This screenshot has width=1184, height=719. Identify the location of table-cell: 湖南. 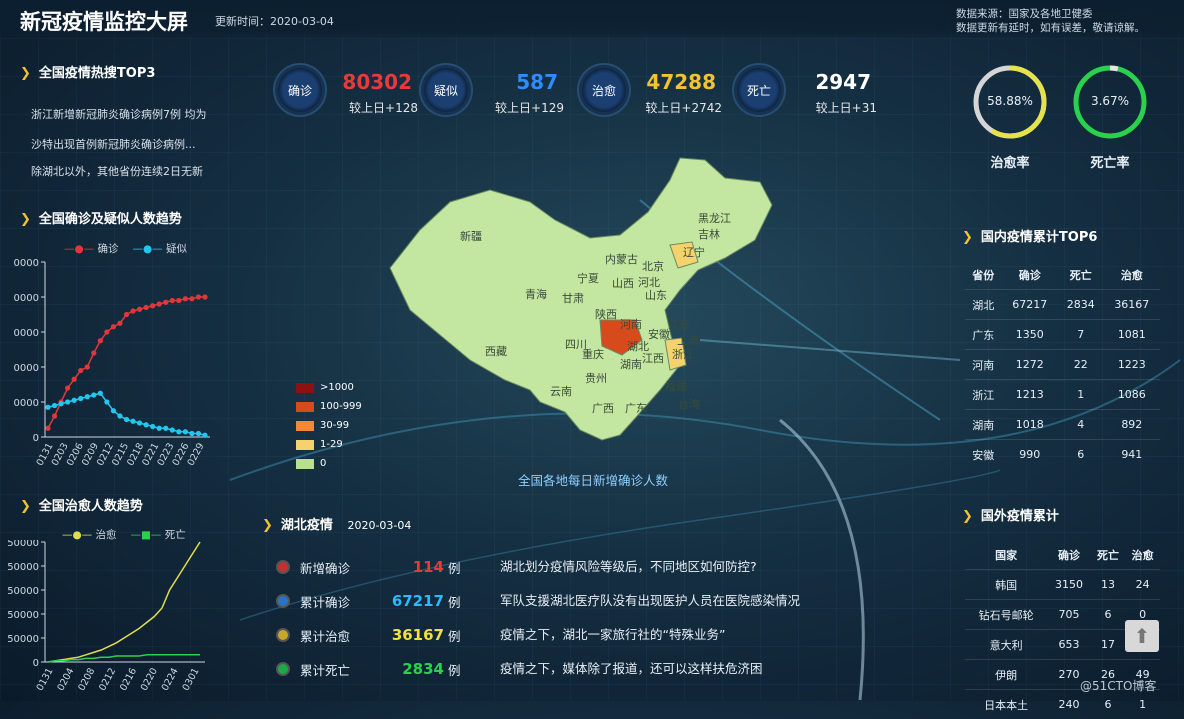
(983, 425).